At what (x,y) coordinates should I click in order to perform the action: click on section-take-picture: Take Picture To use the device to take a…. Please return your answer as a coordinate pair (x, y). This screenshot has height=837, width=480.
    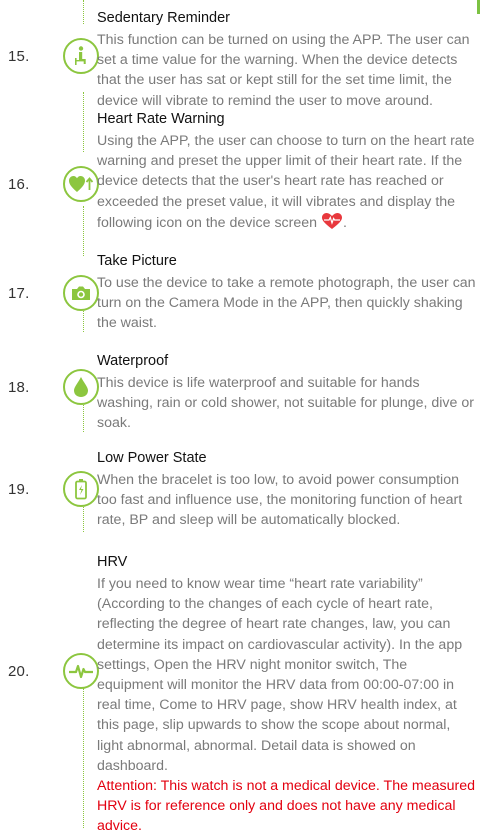
    Looking at the image, I should click on (287, 293).